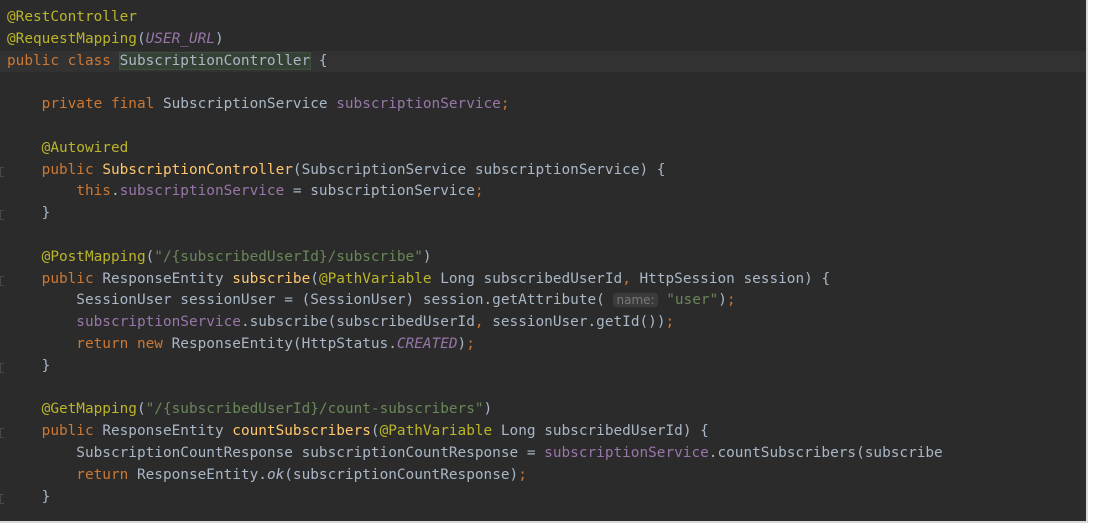 The height and width of the screenshot is (527, 1095). Describe the element at coordinates (301, 431) in the screenshot. I see `code-token: countSubscribers` at that location.